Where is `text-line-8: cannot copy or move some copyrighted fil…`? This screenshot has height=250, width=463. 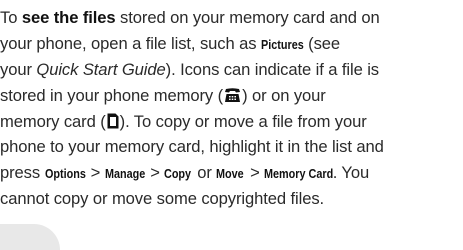 text-line-8: cannot copy or move some copyrighted fil… is located at coordinates (231, 199).